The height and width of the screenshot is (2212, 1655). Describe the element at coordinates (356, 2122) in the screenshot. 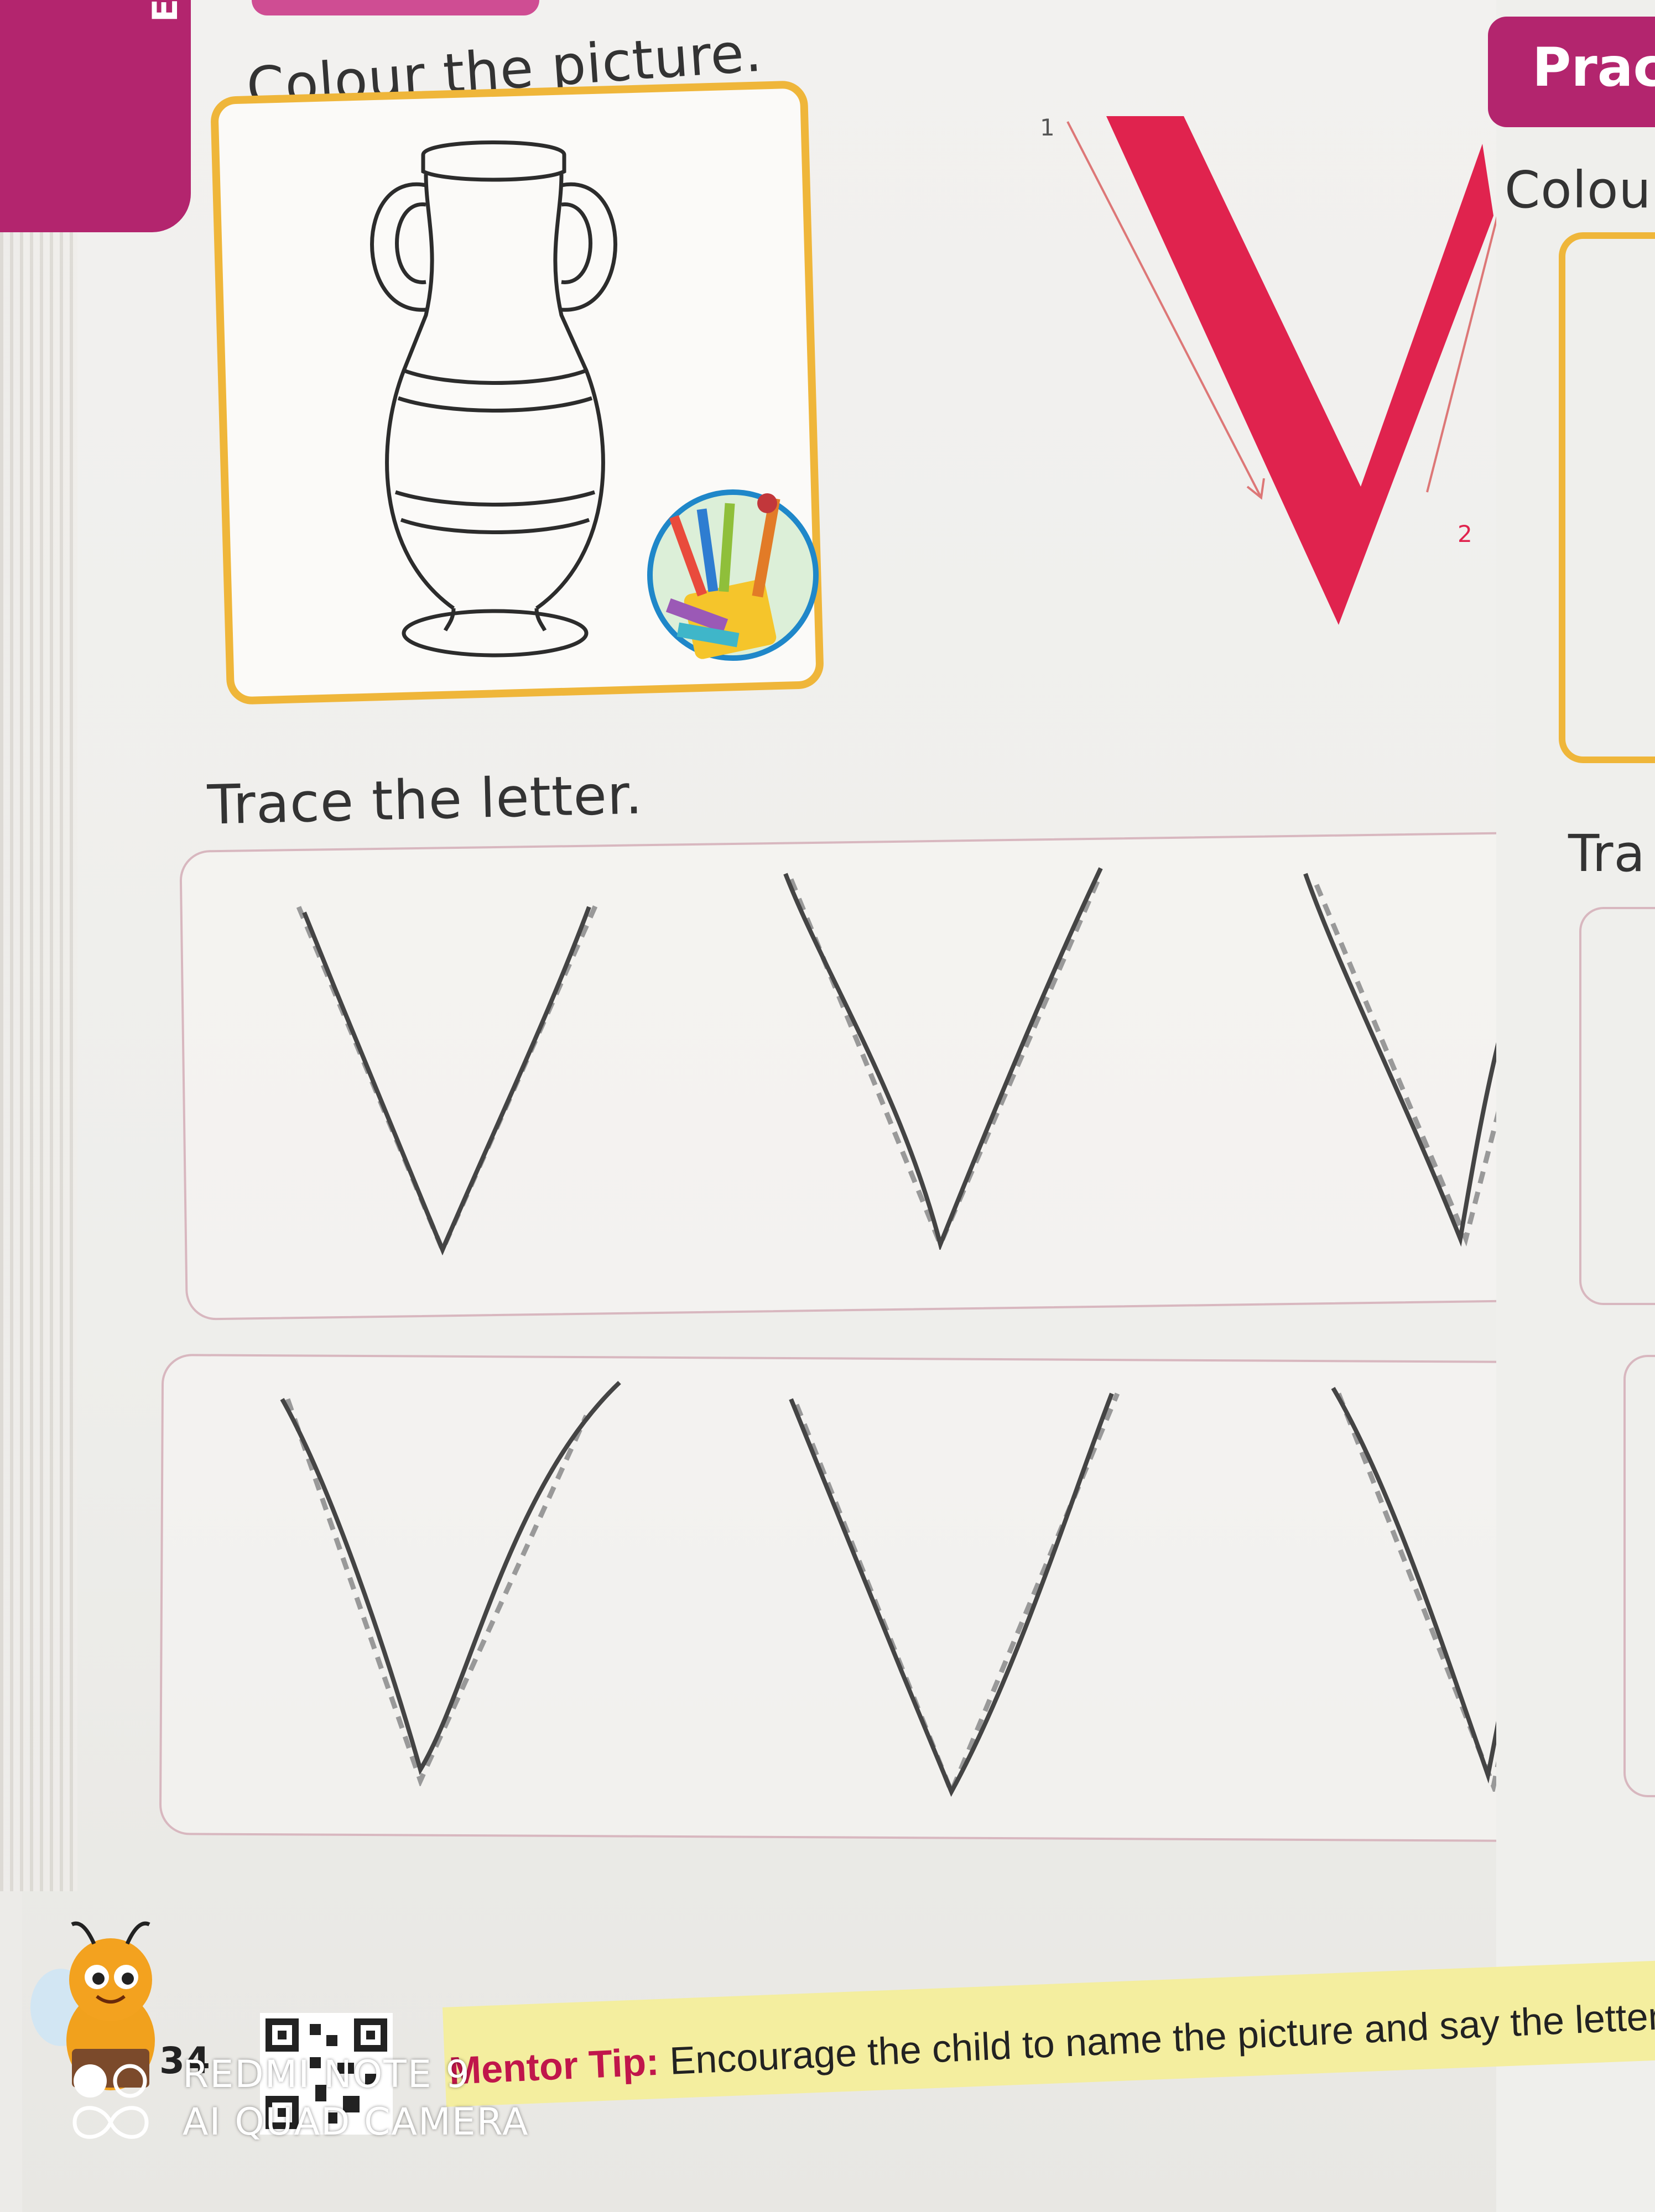

I see `watermark-line-2: AI QUAD CAMERA` at that location.